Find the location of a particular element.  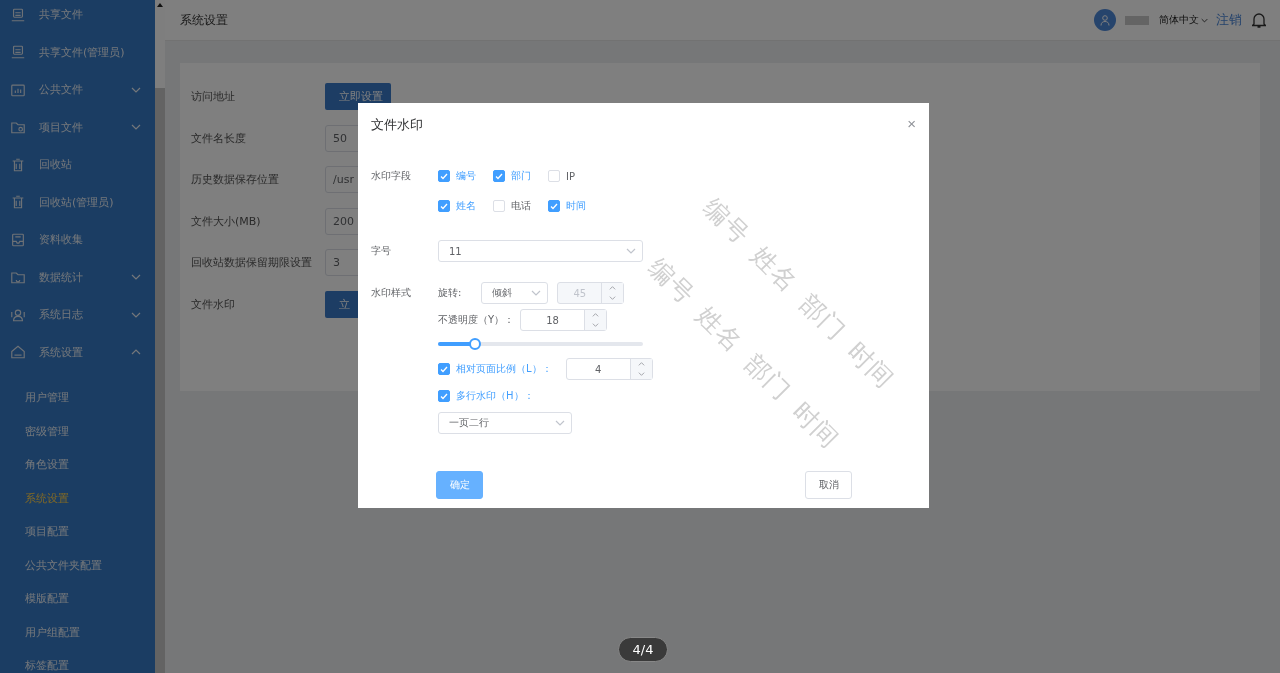

setting-label: 文件名长度 is located at coordinates (219, 138).